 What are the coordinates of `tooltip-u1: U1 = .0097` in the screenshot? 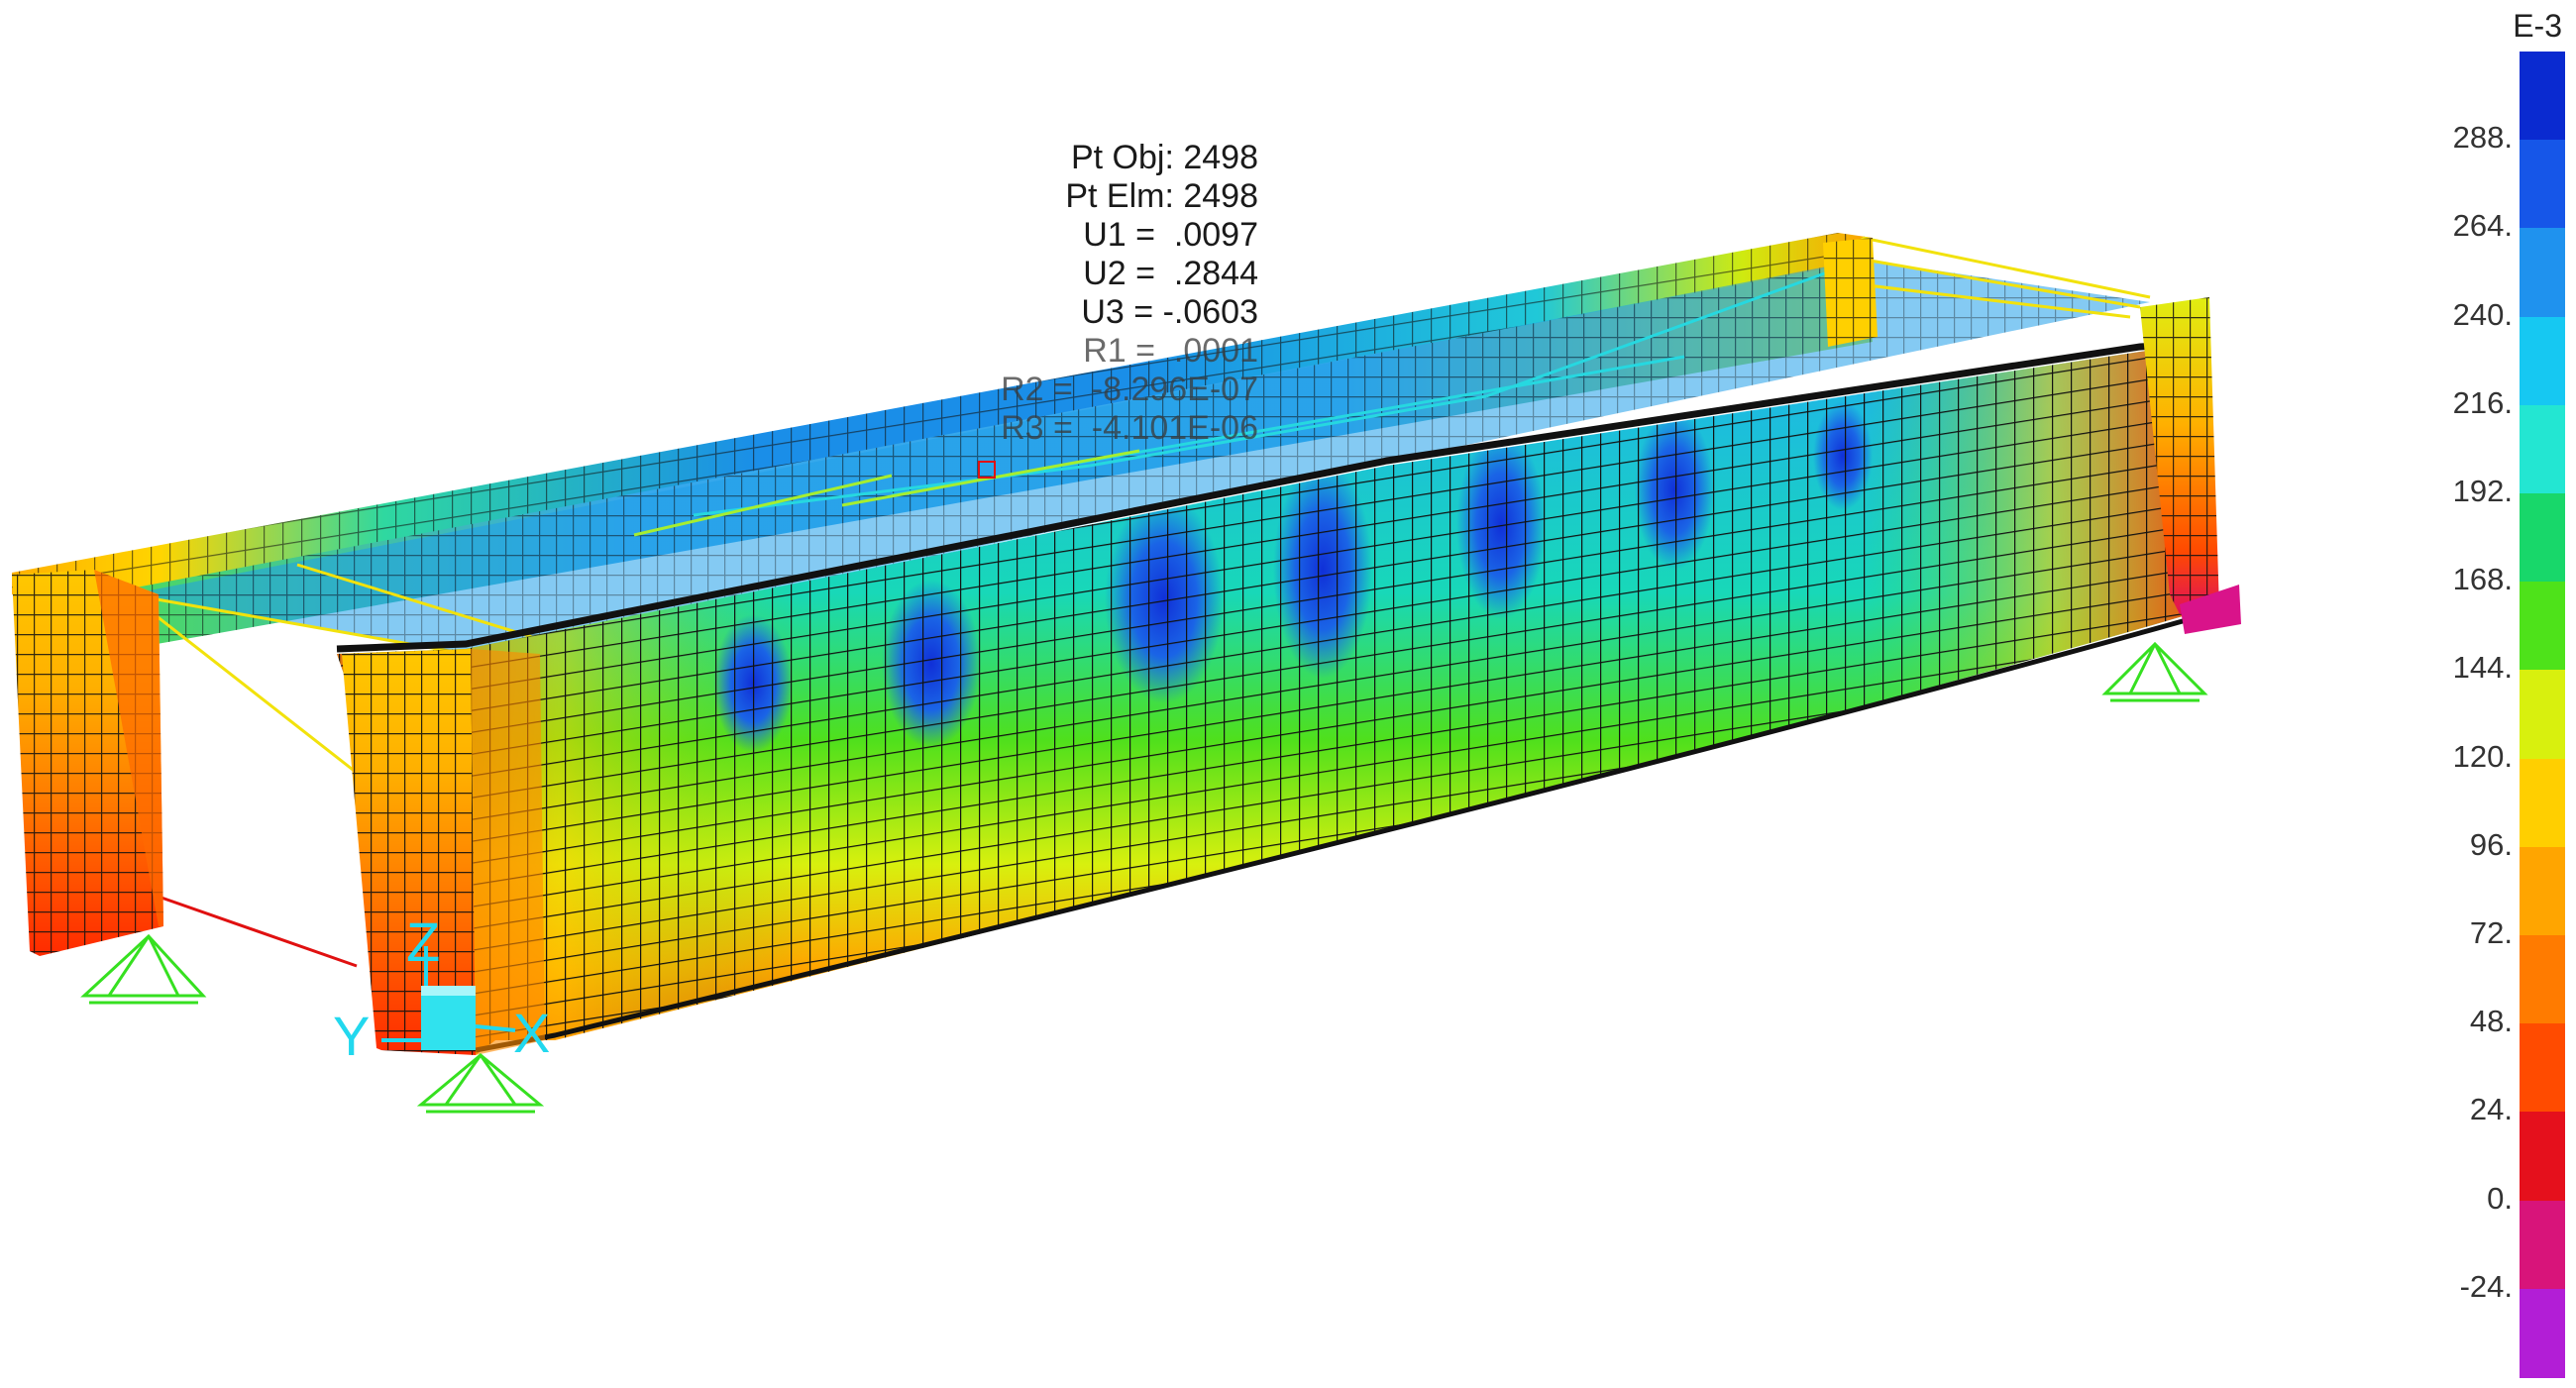 It's located at (1170, 235).